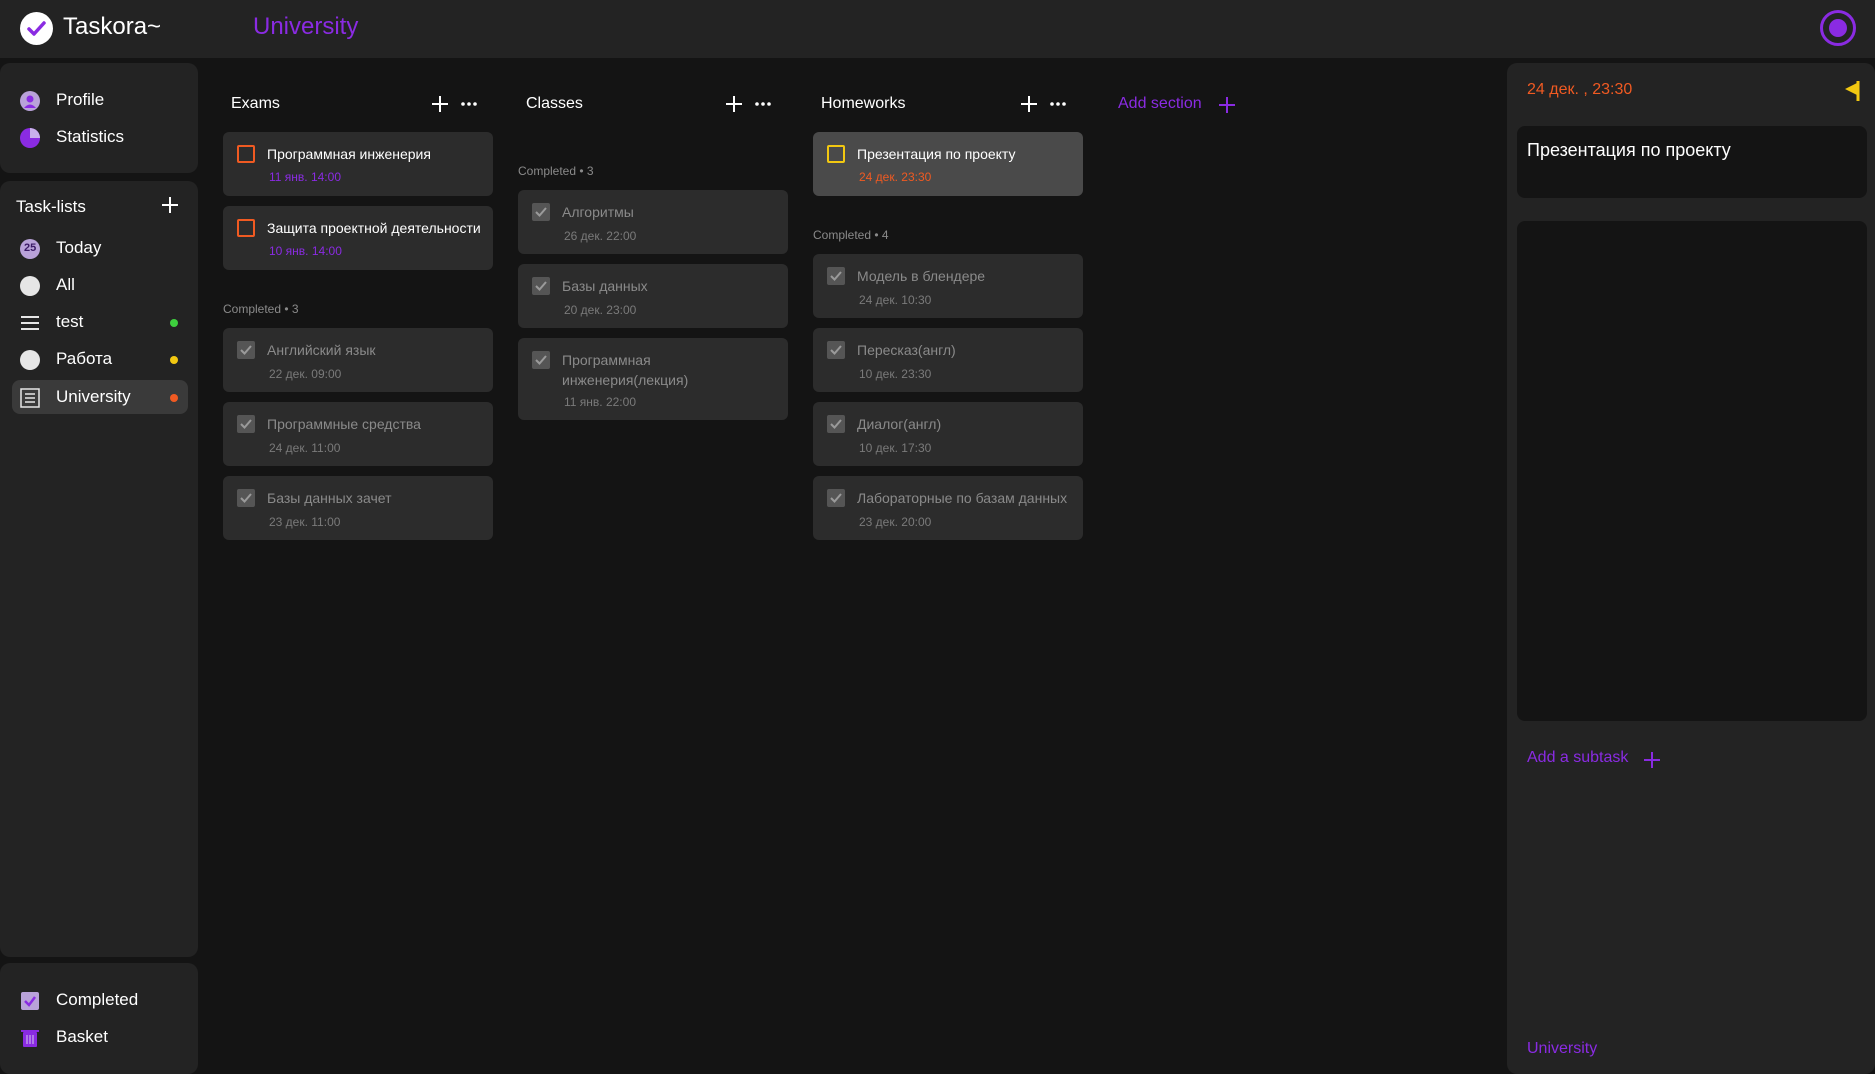 This screenshot has height=1074, width=1875. I want to click on task-card-selected: Презентация по проекту 24 дек. 23:30, so click(948, 164).